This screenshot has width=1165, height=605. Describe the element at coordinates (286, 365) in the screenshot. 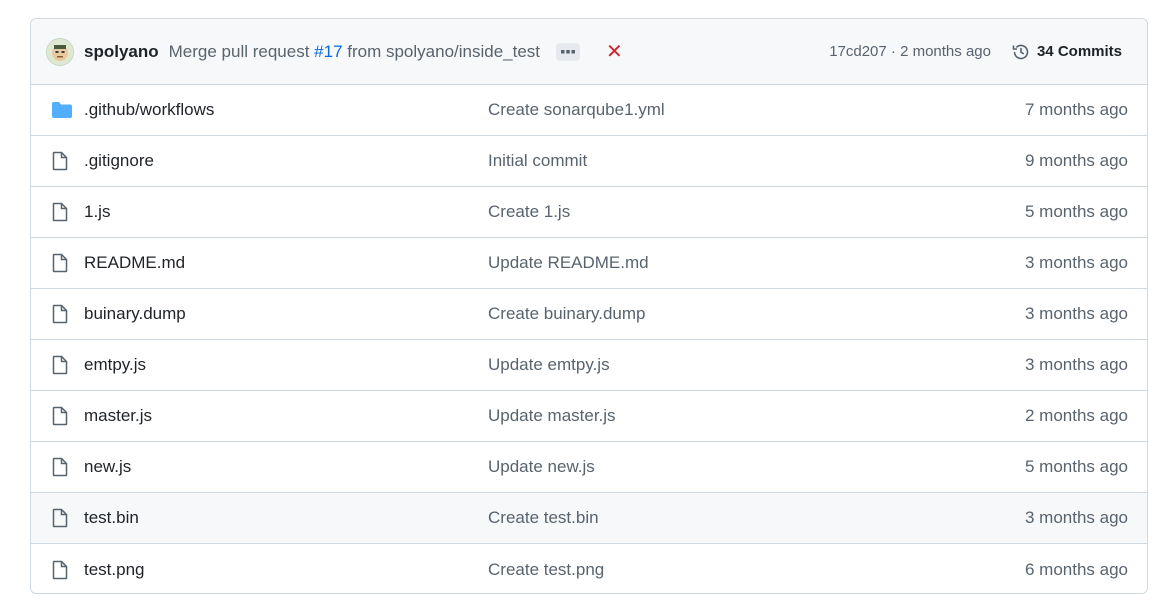

I see `file-name-link: emtpy.js` at that location.